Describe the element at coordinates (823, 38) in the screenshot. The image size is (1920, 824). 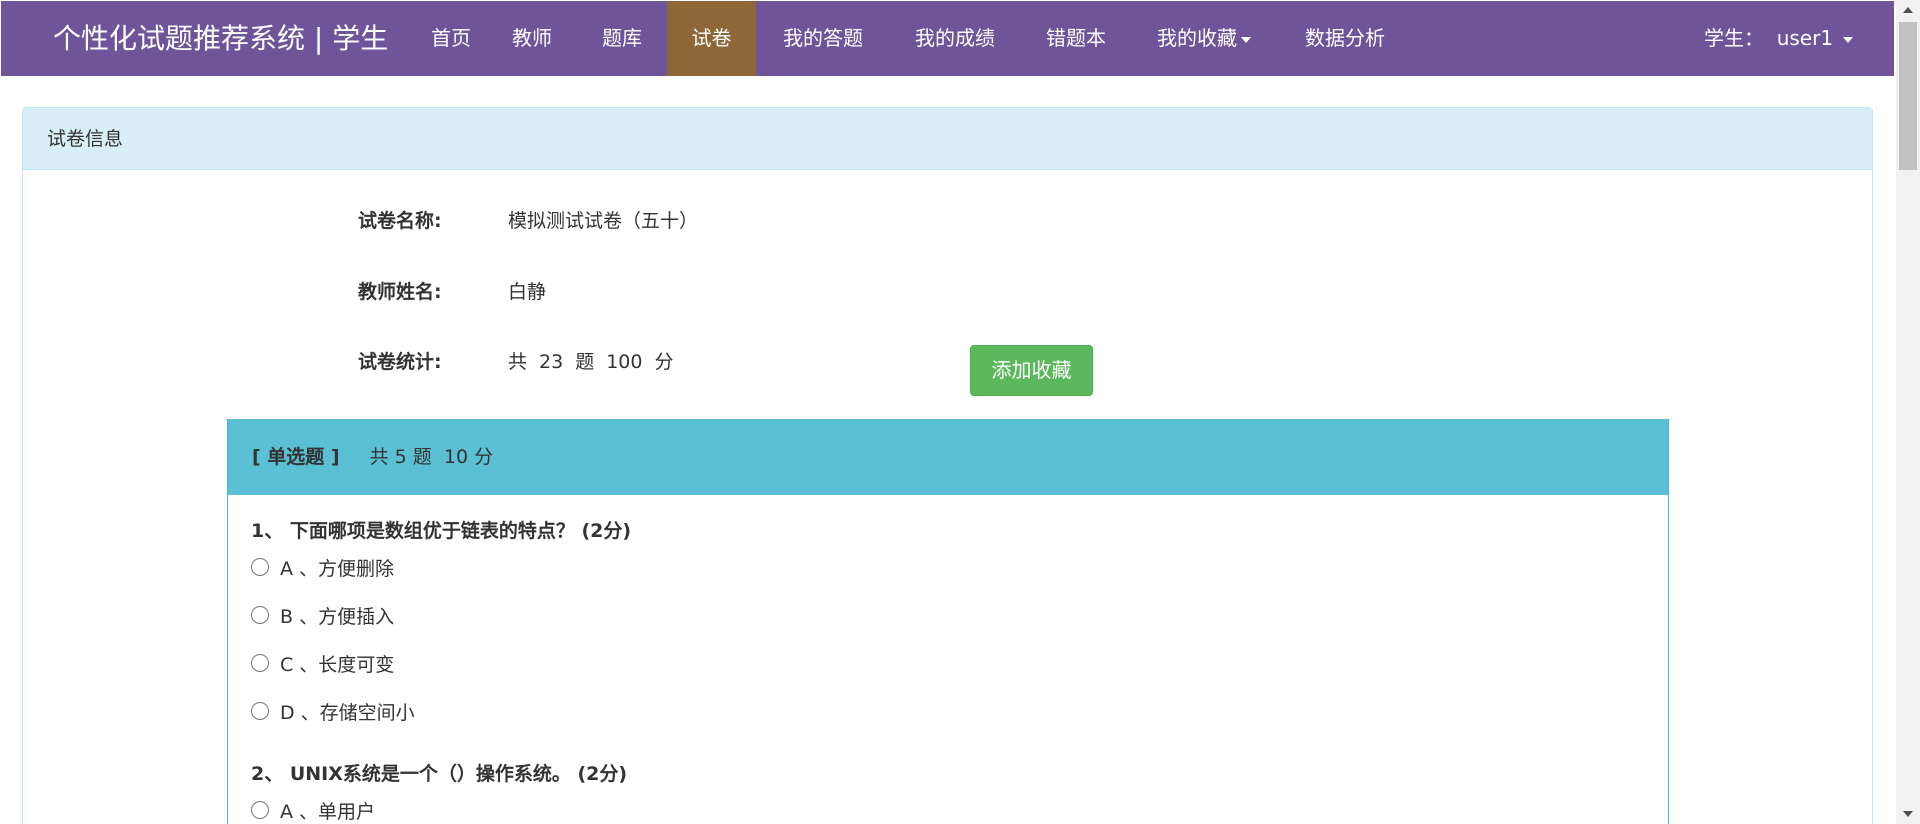
I see `nav-my-answers: 我的答题` at that location.